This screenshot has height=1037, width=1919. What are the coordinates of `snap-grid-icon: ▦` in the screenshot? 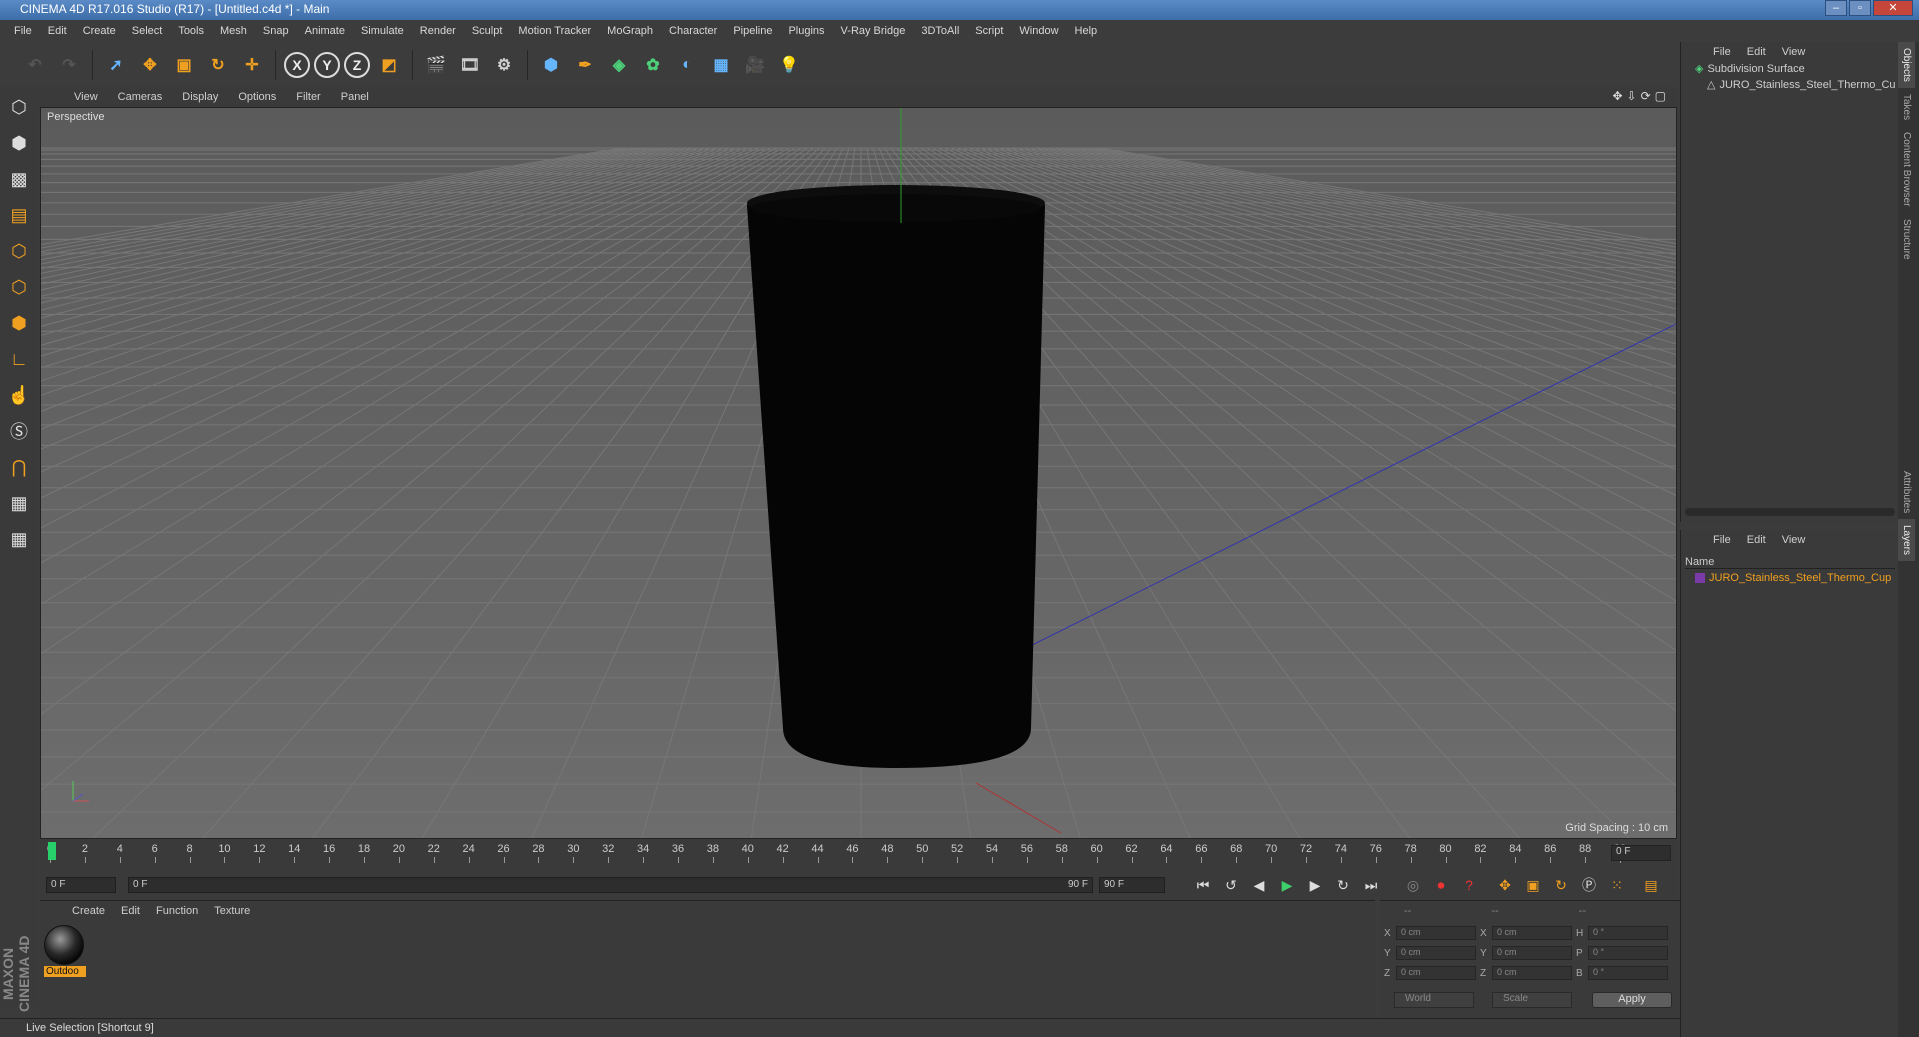 It's located at (19, 503).